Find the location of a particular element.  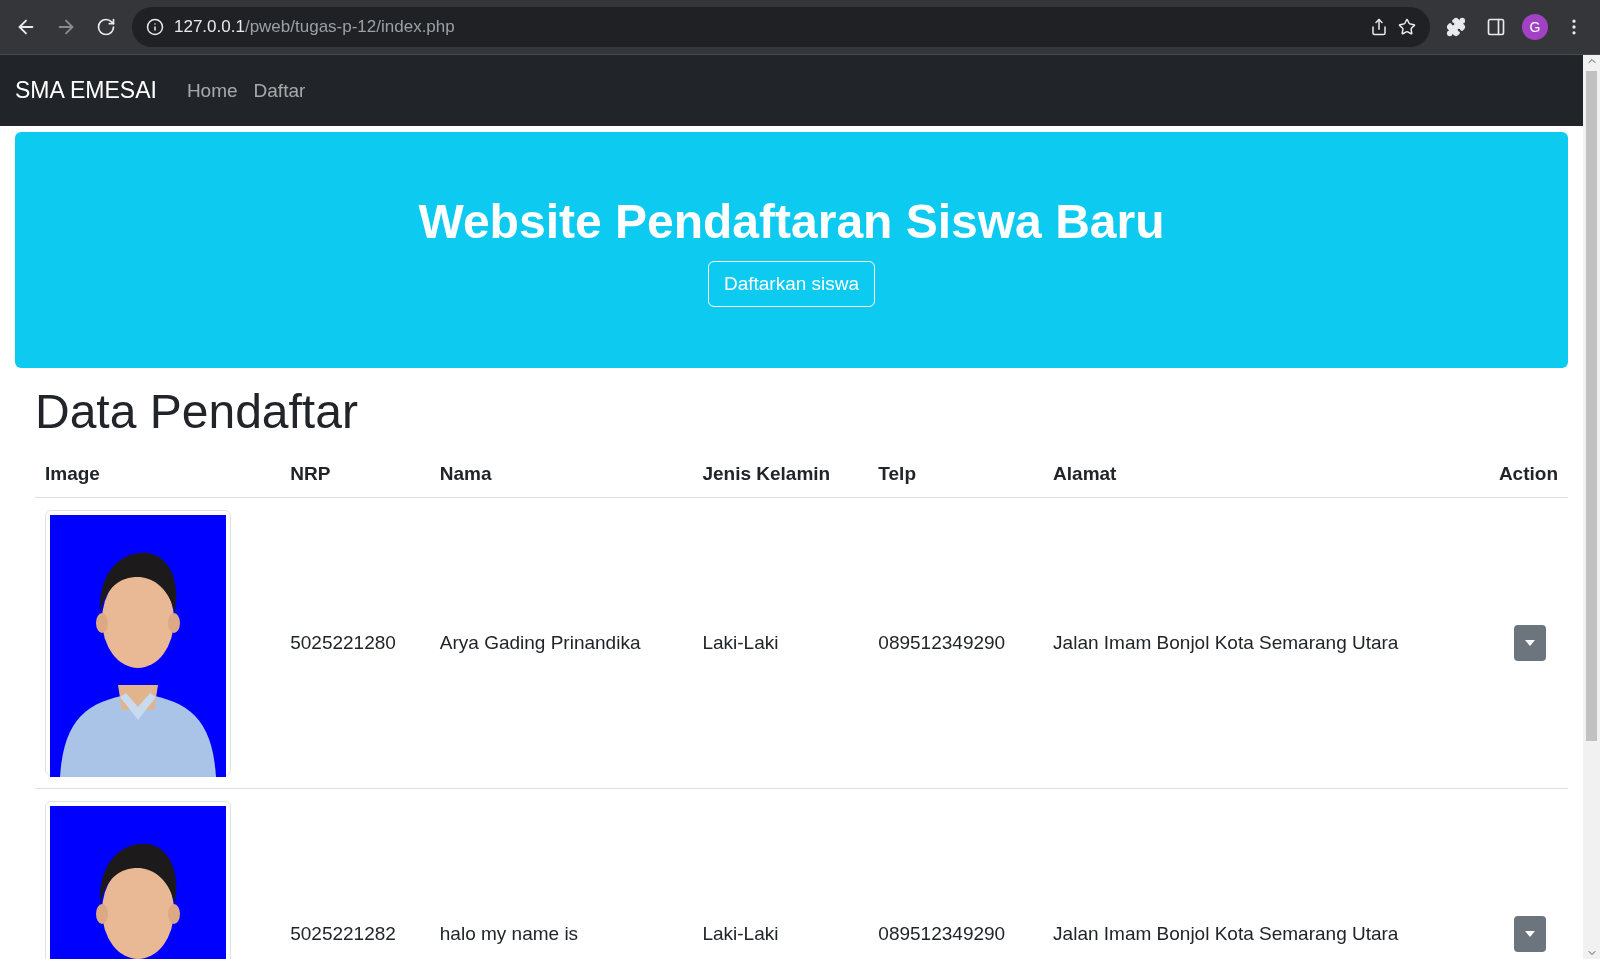

column-header: Telp is located at coordinates (956, 475).